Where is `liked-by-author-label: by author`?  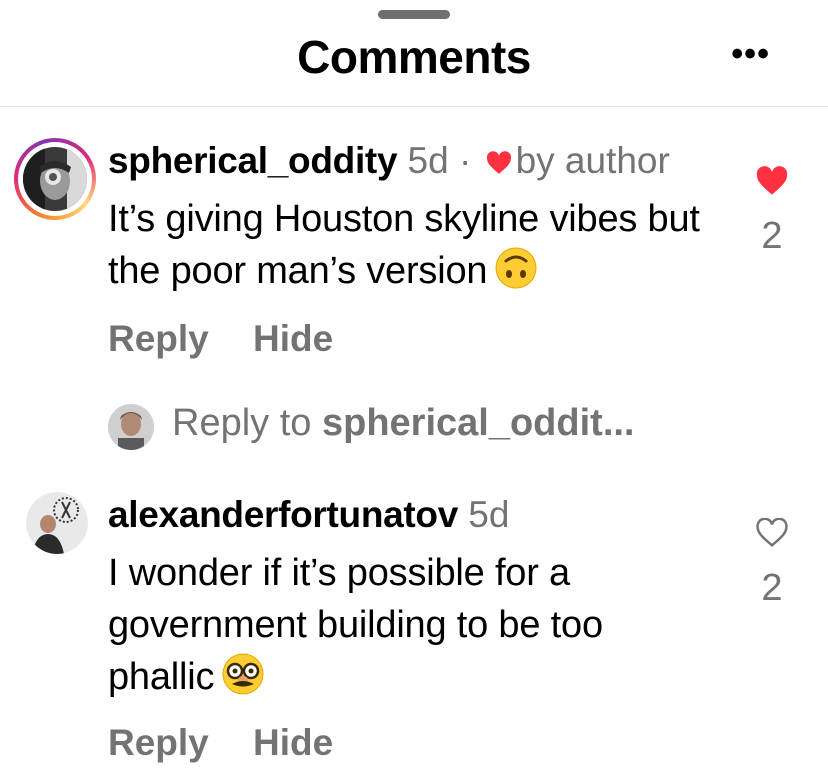
liked-by-author-label: by author is located at coordinates (592, 160).